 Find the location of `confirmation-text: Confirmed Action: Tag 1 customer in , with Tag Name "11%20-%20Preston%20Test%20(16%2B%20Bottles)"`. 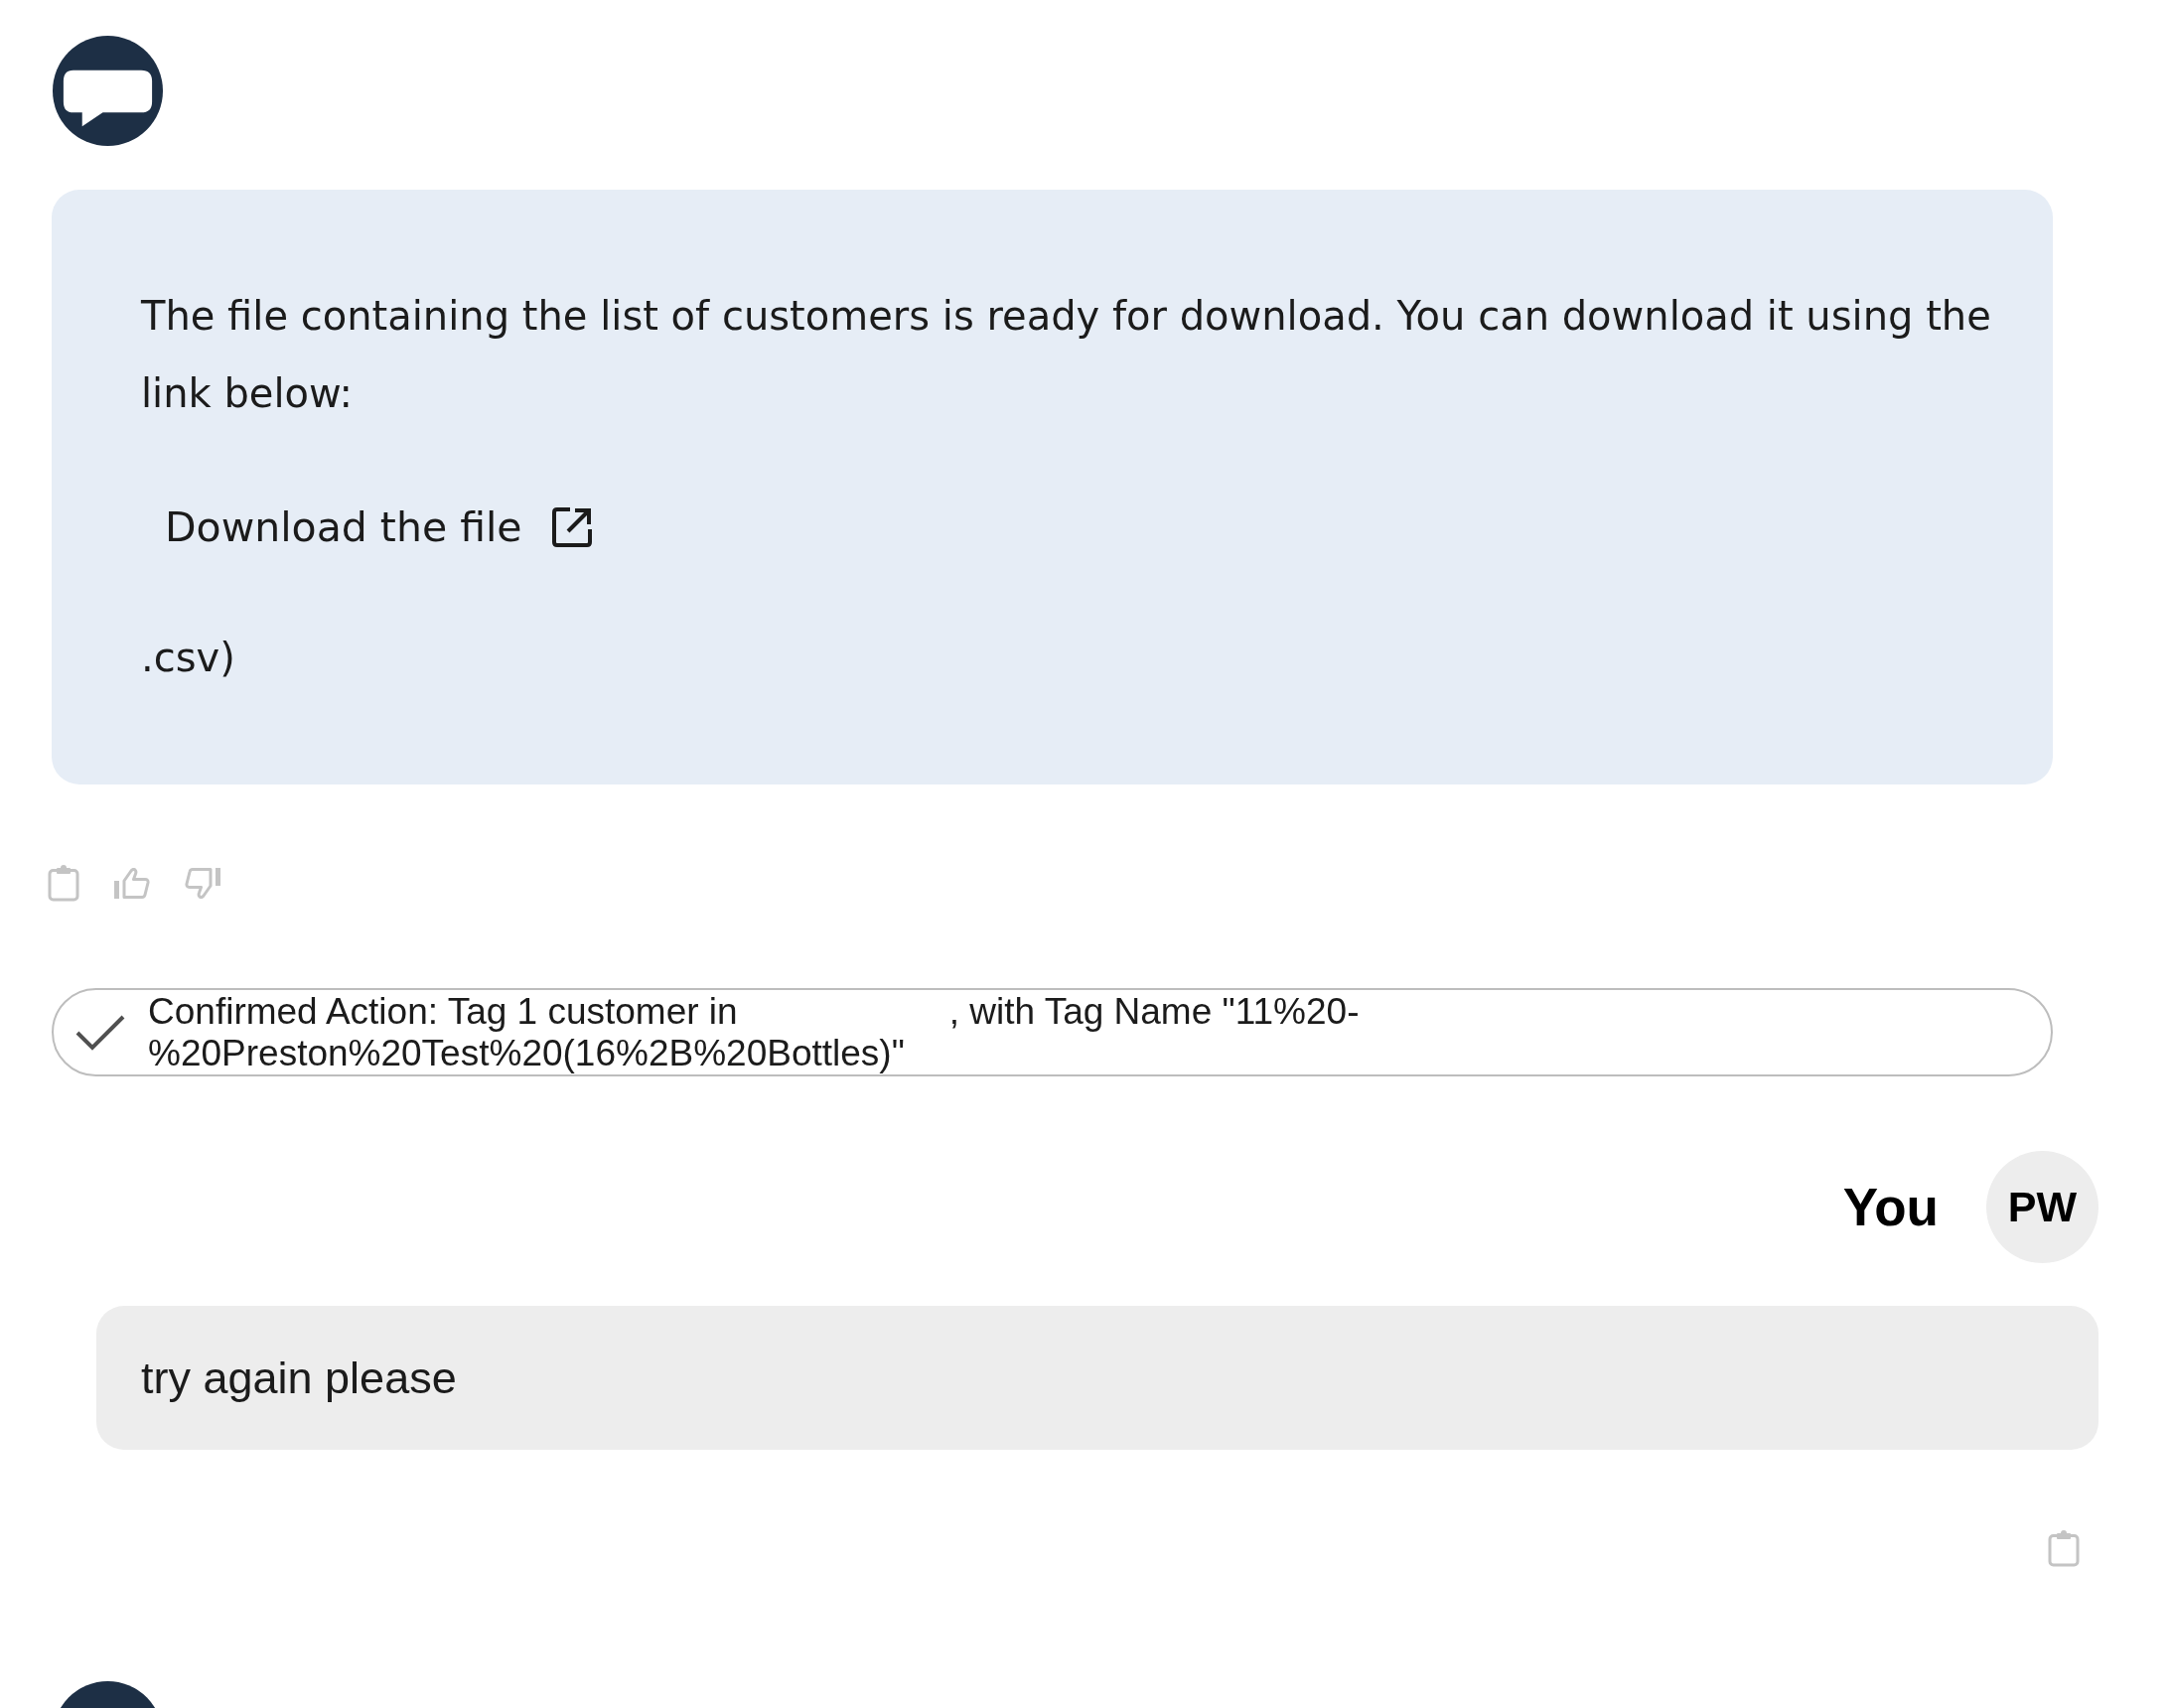

confirmation-text: Confirmed Action: Tag 1 customer in , with Tag Name "11%20-%20Preston%20Test%20(16%2B%20Bottles)" is located at coordinates (755, 1032).